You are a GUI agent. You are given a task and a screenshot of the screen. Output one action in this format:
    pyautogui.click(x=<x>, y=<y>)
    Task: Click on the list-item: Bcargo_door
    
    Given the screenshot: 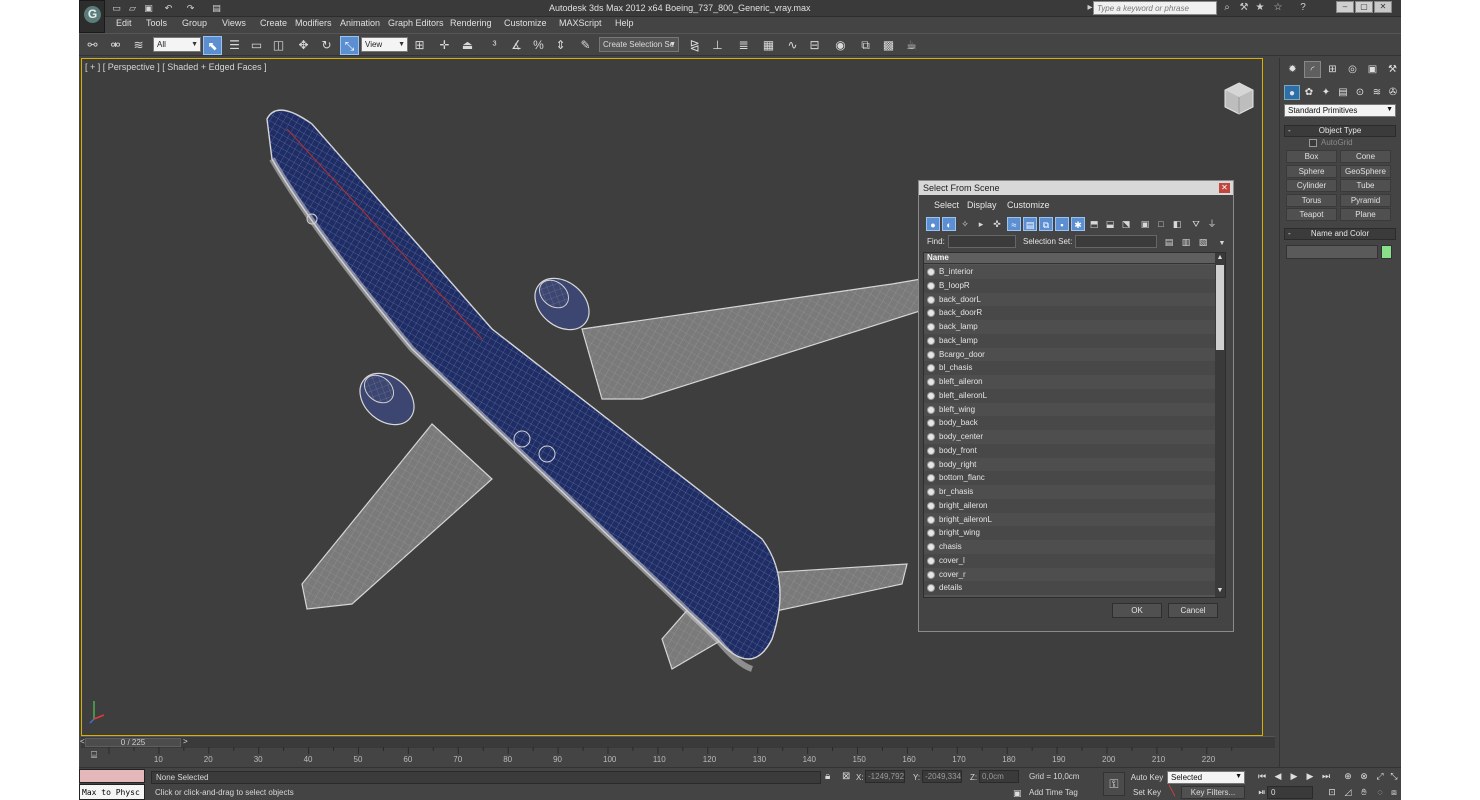 What is the action you would take?
    pyautogui.click(x=1070, y=354)
    